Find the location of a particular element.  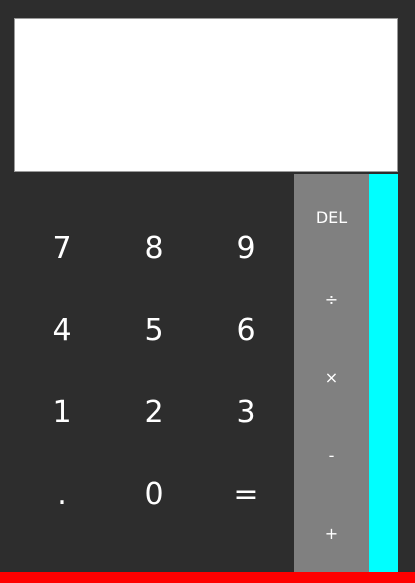

key-8: 8 is located at coordinates (154, 248).